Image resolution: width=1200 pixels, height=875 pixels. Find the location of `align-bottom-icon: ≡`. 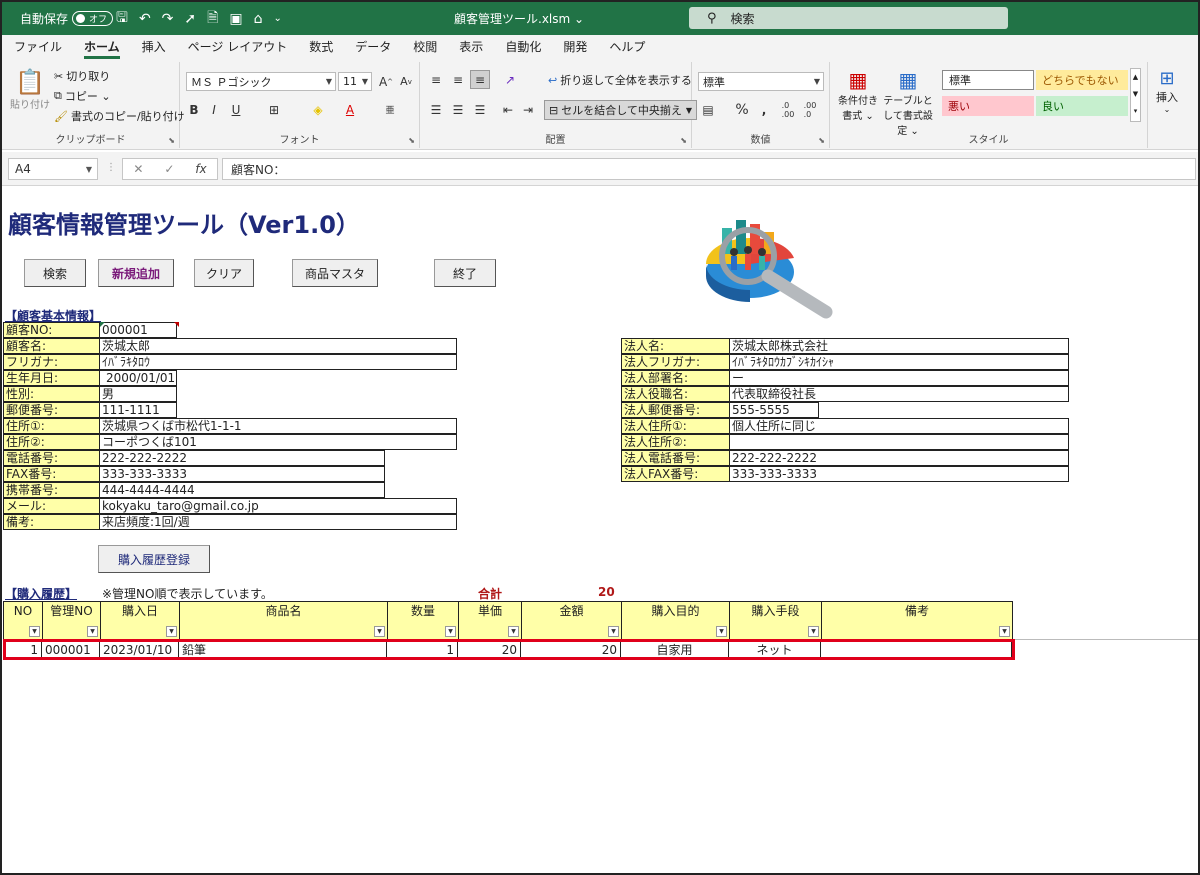

align-bottom-icon: ≡ is located at coordinates (480, 79).